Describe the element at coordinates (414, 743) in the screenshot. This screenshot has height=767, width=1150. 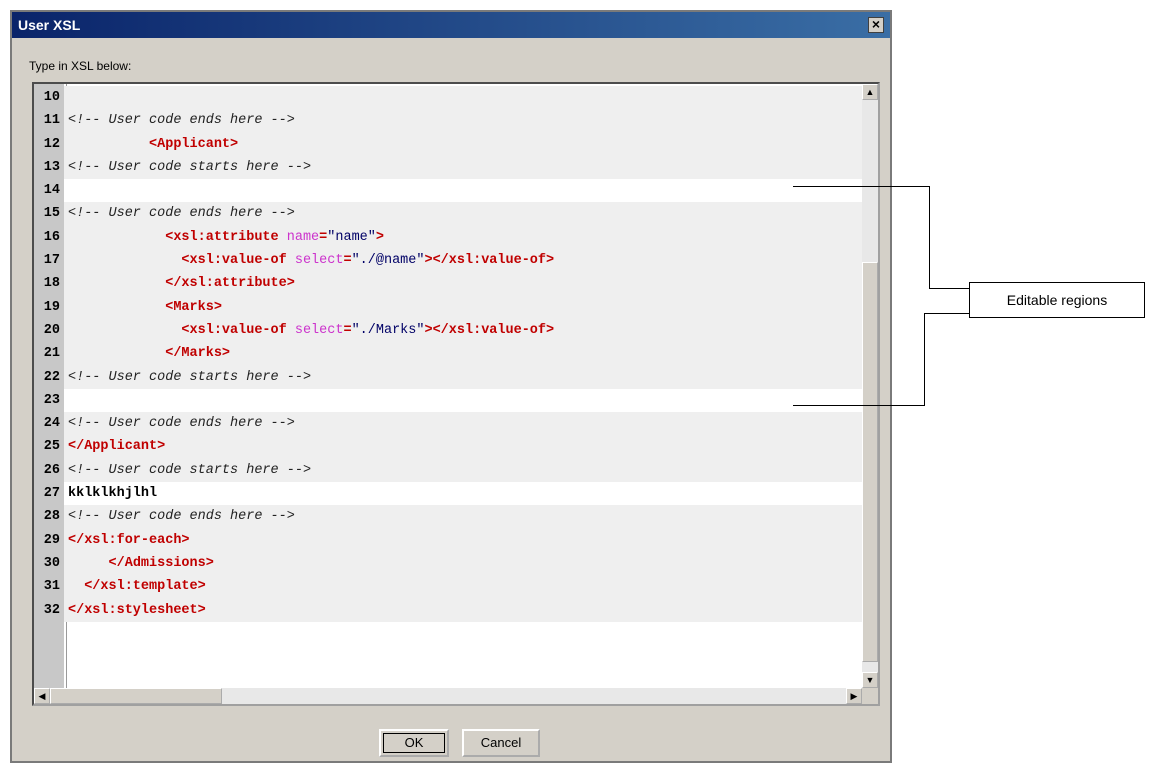
I see `ok-button: OK` at that location.